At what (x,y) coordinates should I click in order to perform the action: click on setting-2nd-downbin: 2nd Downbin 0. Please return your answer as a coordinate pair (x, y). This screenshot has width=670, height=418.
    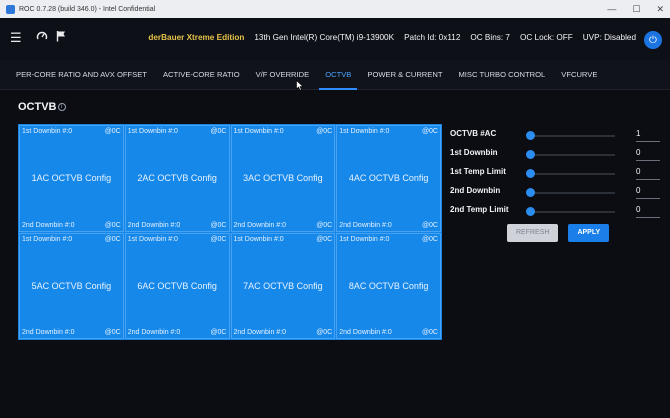
    Looking at the image, I should click on (557, 194).